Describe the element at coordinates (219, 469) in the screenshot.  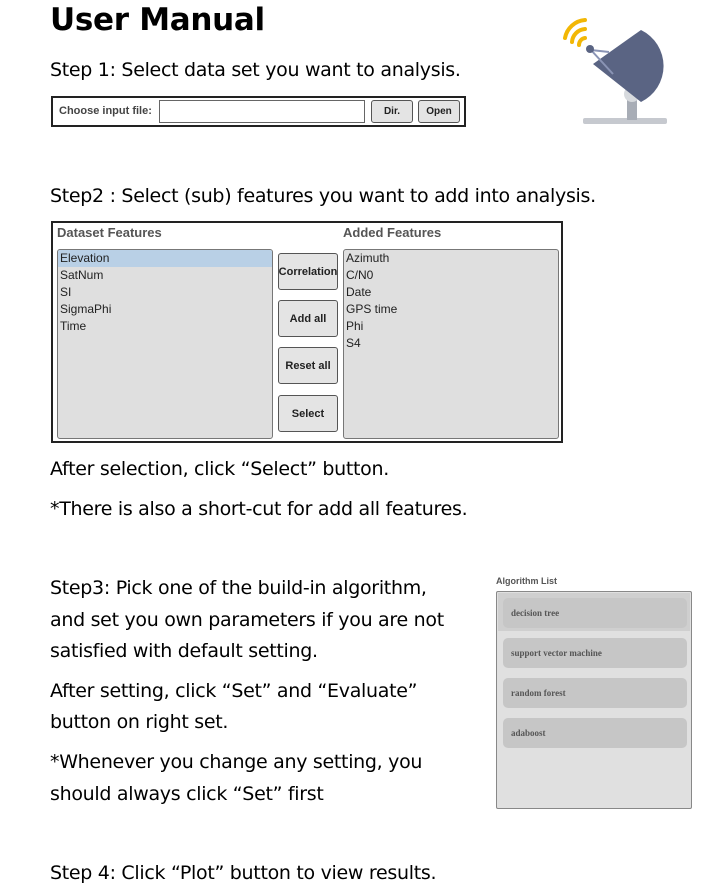
I see `after-selection-text: After selection, click “Select” button.` at that location.